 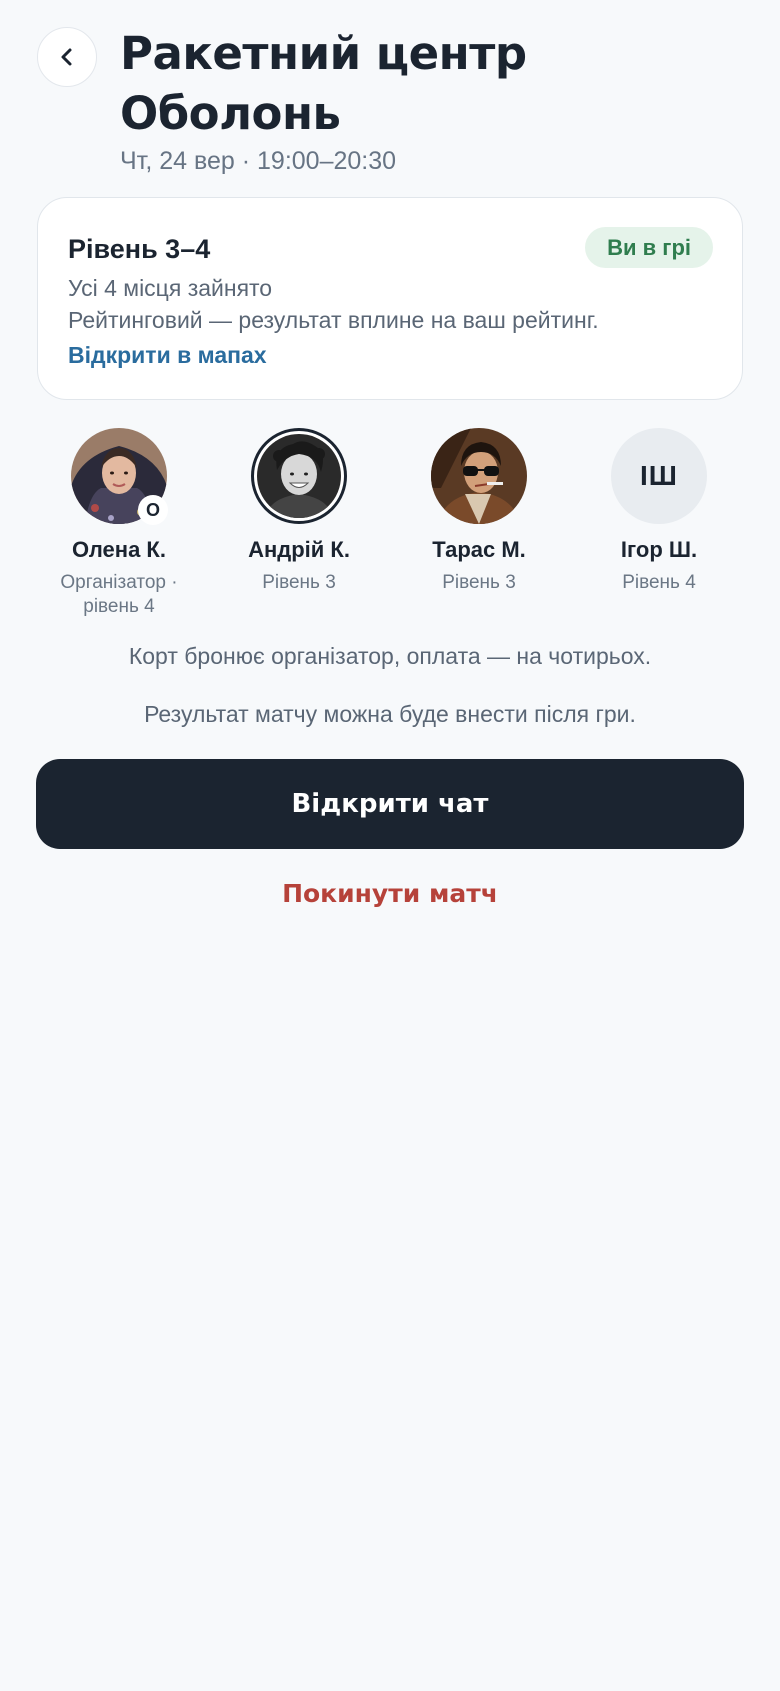 I want to click on status-badge: Ви в грі, so click(x=649, y=247).